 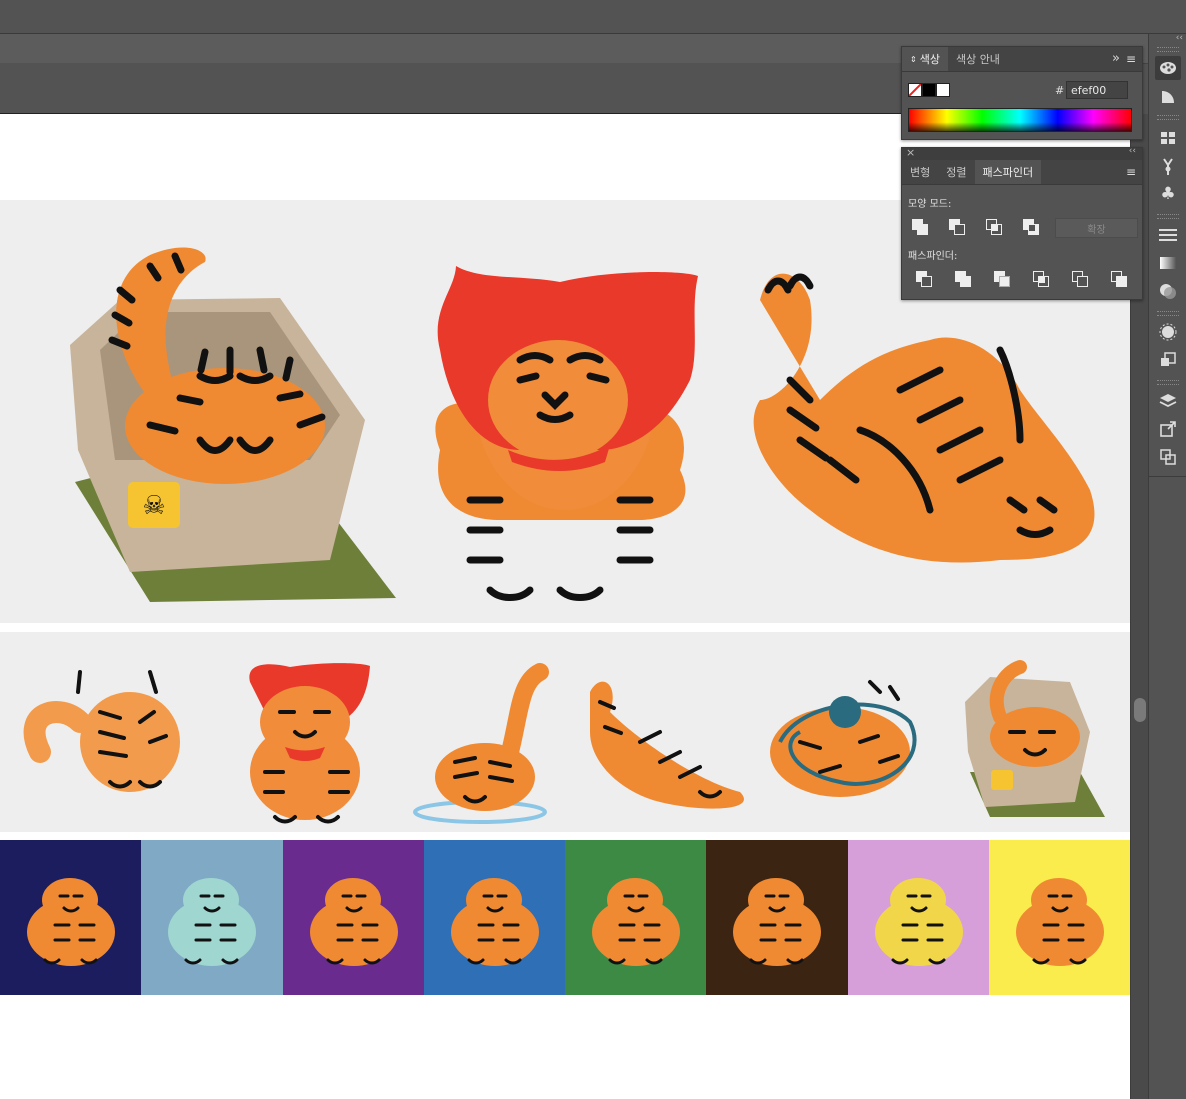 What do you see at coordinates (564, 742) in the screenshot?
I see `medium-illustrations` at bounding box center [564, 742].